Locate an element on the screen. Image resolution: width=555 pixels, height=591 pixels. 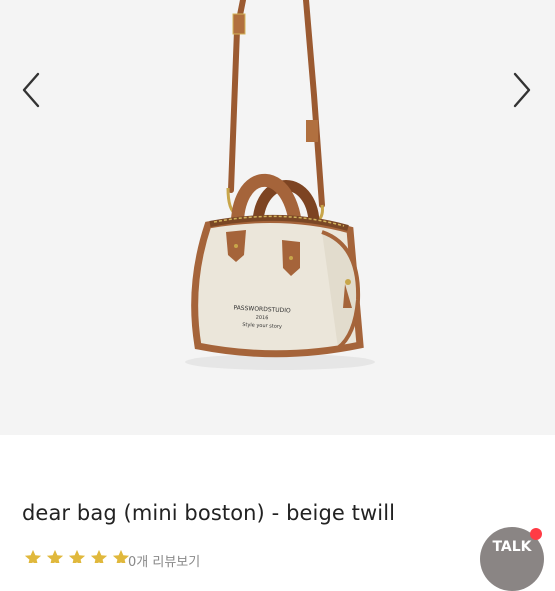
talk-label: TALK is located at coordinates (512, 547).